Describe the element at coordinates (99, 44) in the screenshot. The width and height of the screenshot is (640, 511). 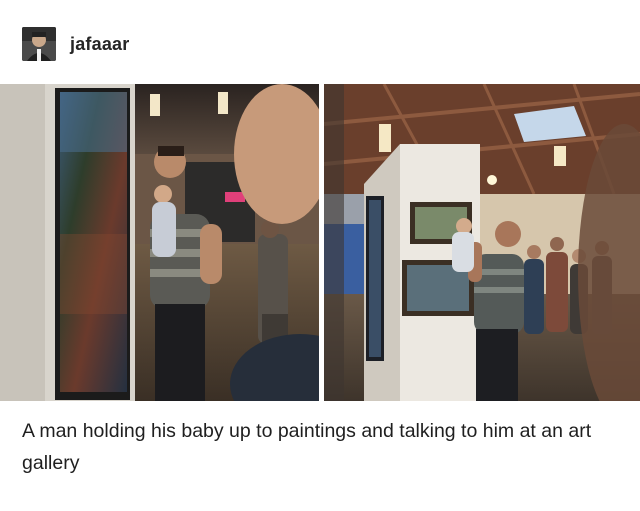
I see `username-link: jafaaar` at that location.